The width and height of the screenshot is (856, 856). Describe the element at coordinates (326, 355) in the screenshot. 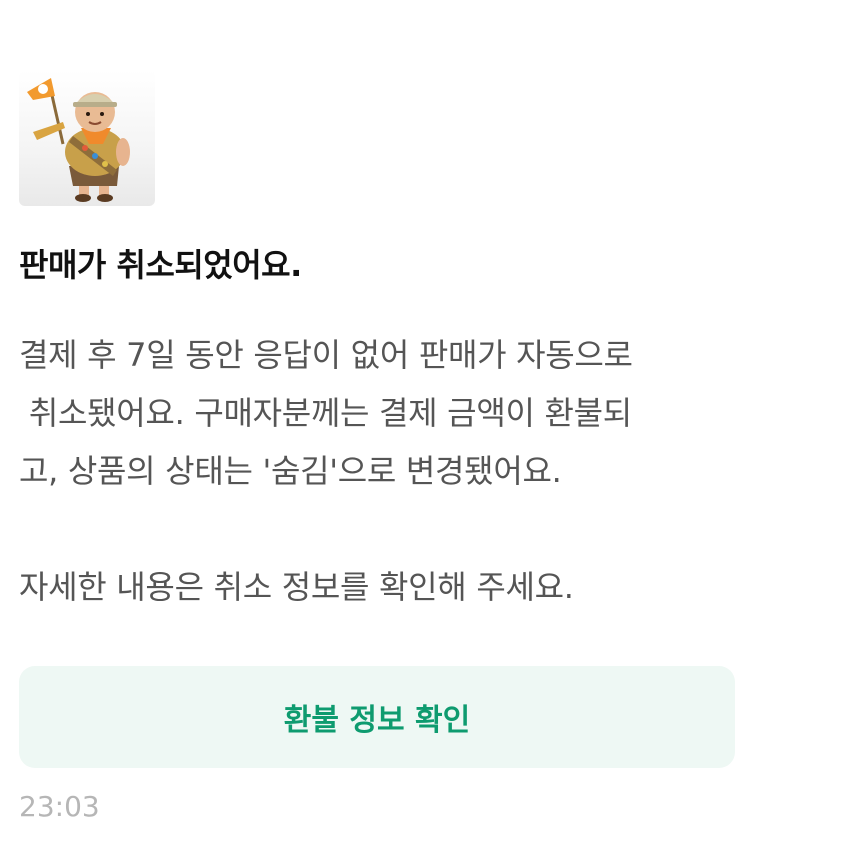

I see `message-body-line: 결제 후 7일 동안 응답이 없어 판매가 자동으로` at that location.